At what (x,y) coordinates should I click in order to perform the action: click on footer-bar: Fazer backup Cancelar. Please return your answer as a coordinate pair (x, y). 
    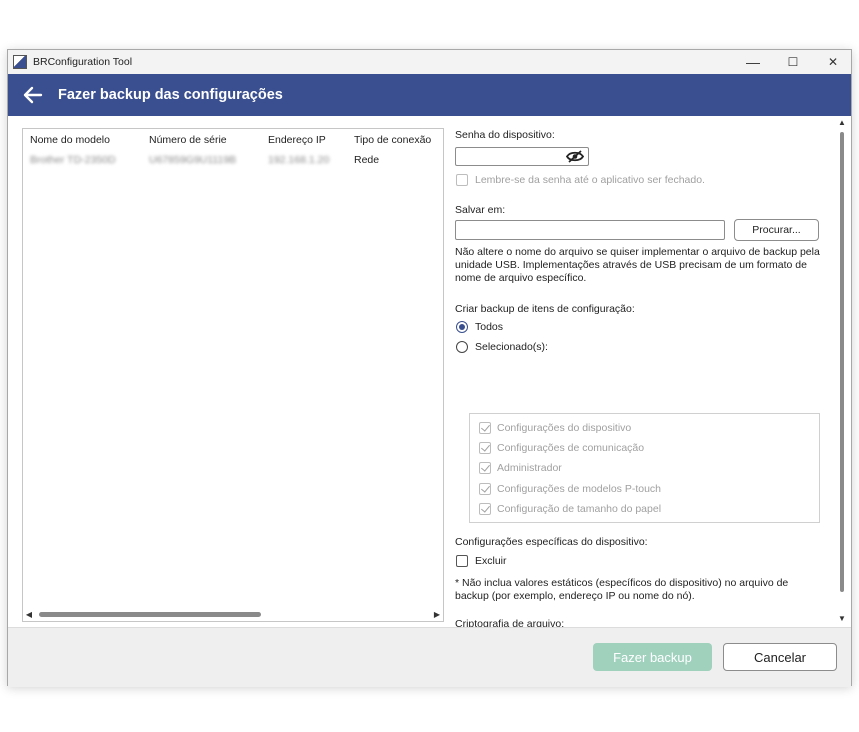
    Looking at the image, I should click on (429, 657).